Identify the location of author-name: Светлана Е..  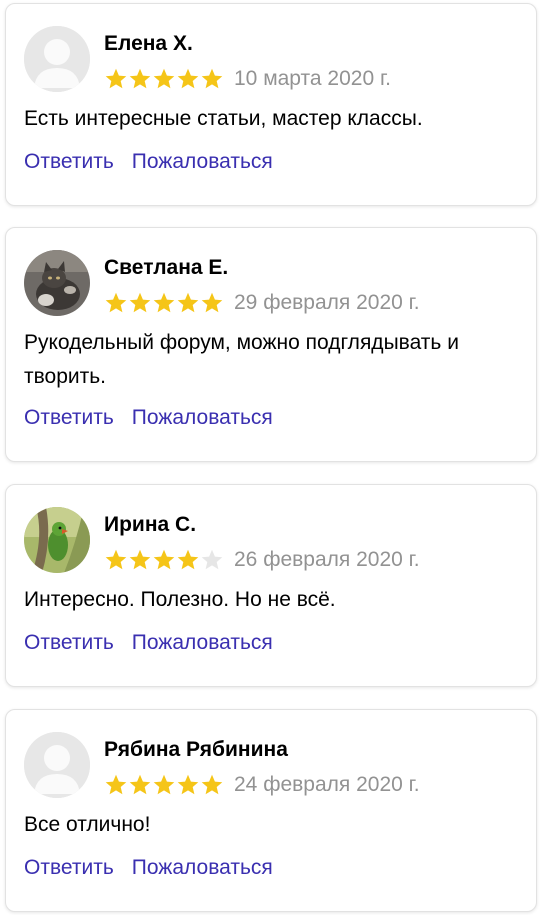
(166, 268).